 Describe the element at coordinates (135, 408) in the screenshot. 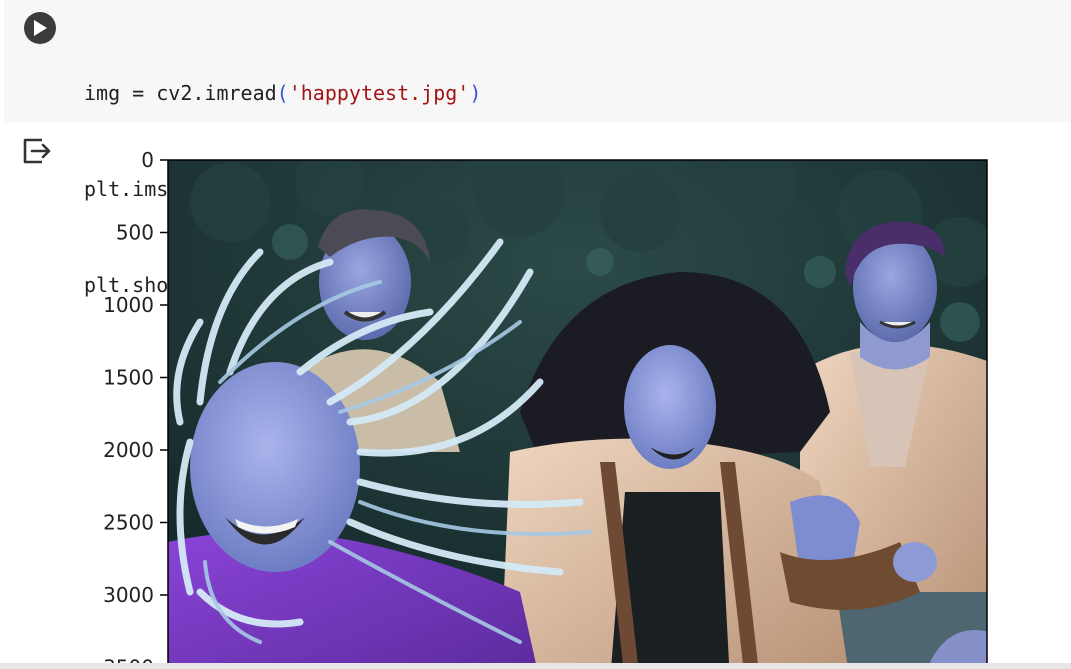

I see `y-axis-ticks: 0500100015002000250030003500` at that location.